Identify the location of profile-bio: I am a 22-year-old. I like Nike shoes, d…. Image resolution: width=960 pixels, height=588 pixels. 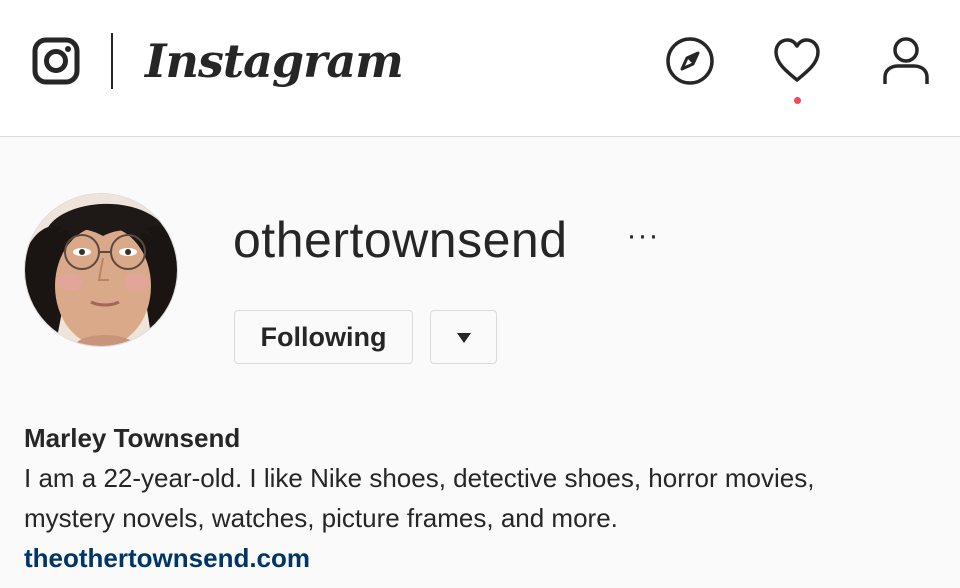
(484, 498).